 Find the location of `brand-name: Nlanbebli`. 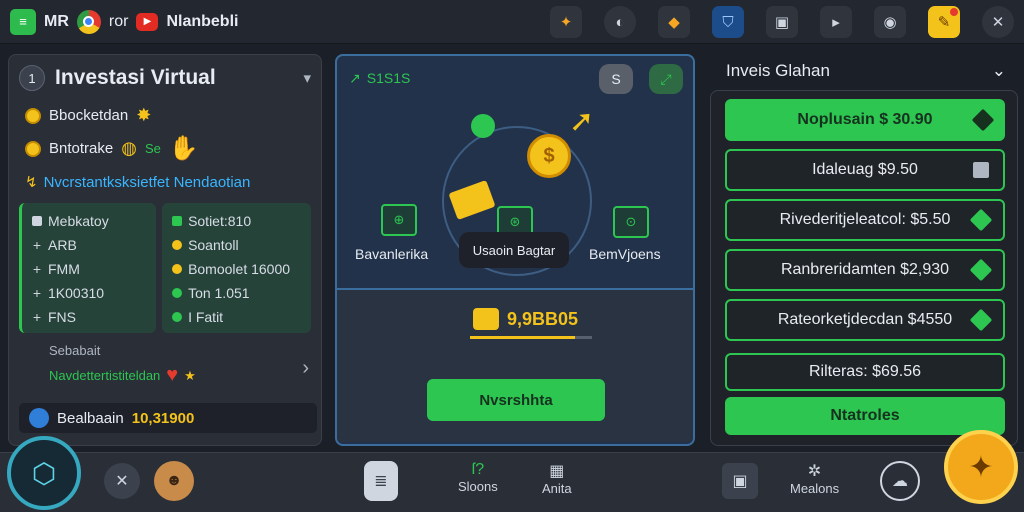

brand-name: Nlanbebli is located at coordinates (202, 21).